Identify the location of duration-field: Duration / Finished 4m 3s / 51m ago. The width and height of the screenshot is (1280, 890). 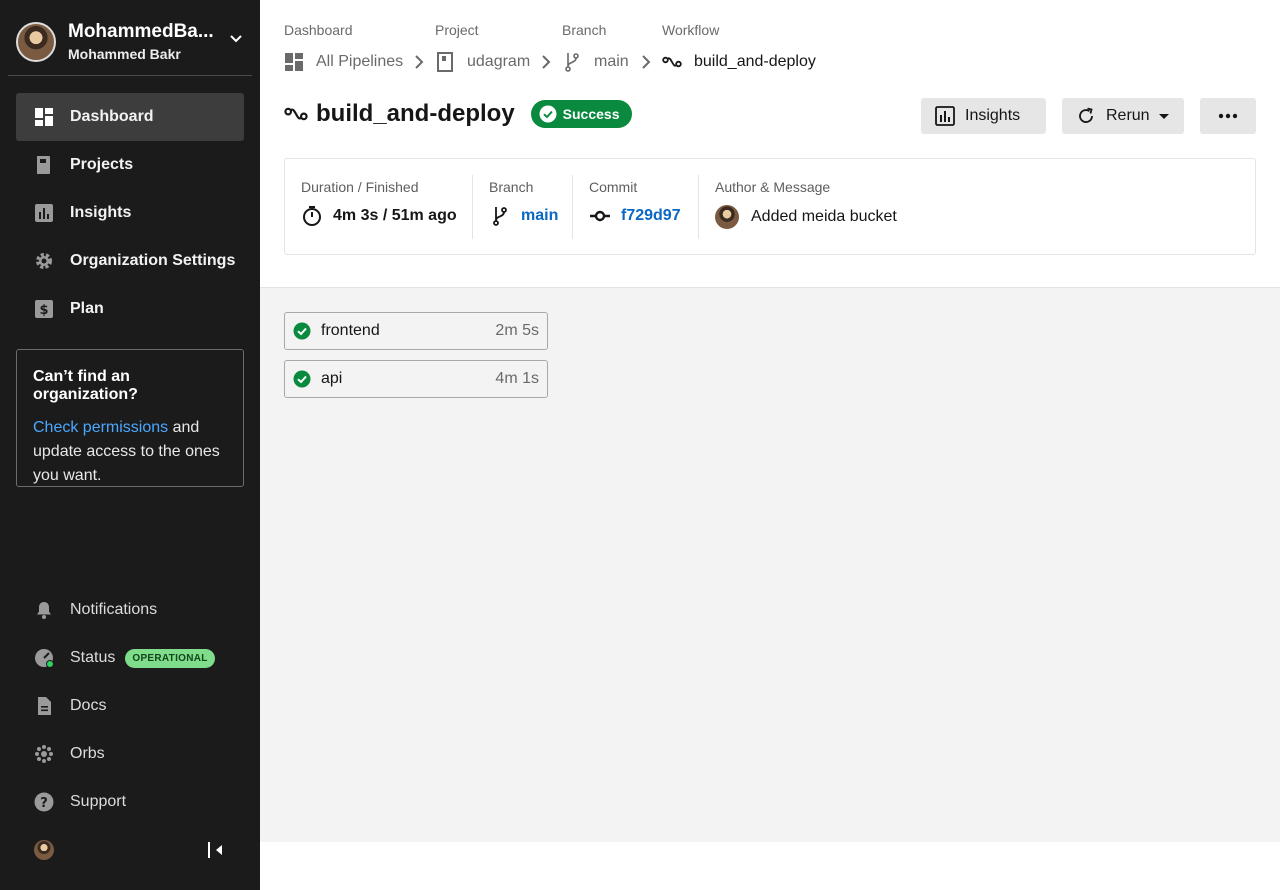
(378, 207).